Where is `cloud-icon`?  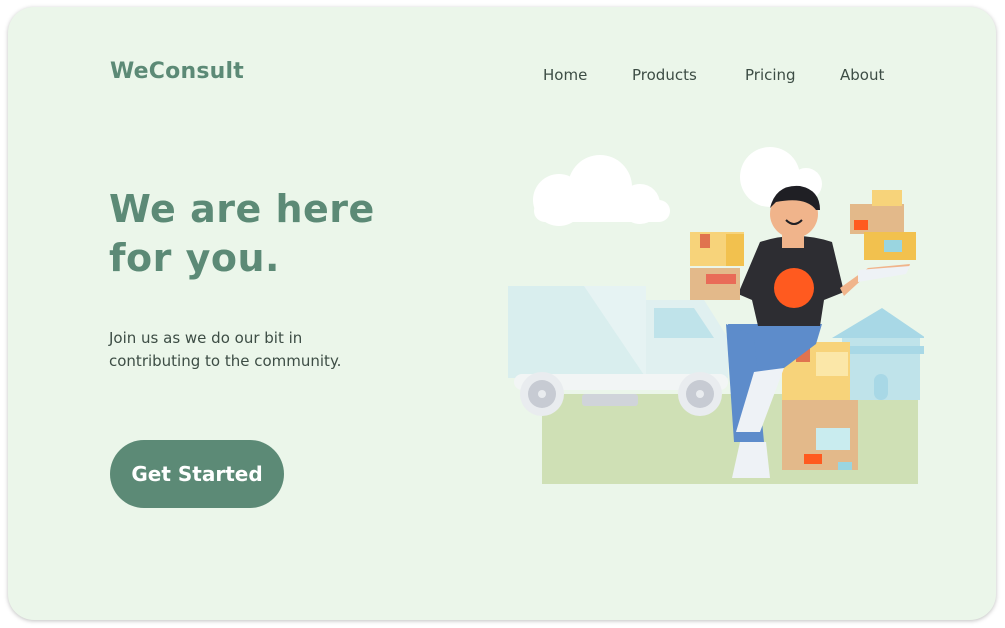 cloud-icon is located at coordinates (601, 190).